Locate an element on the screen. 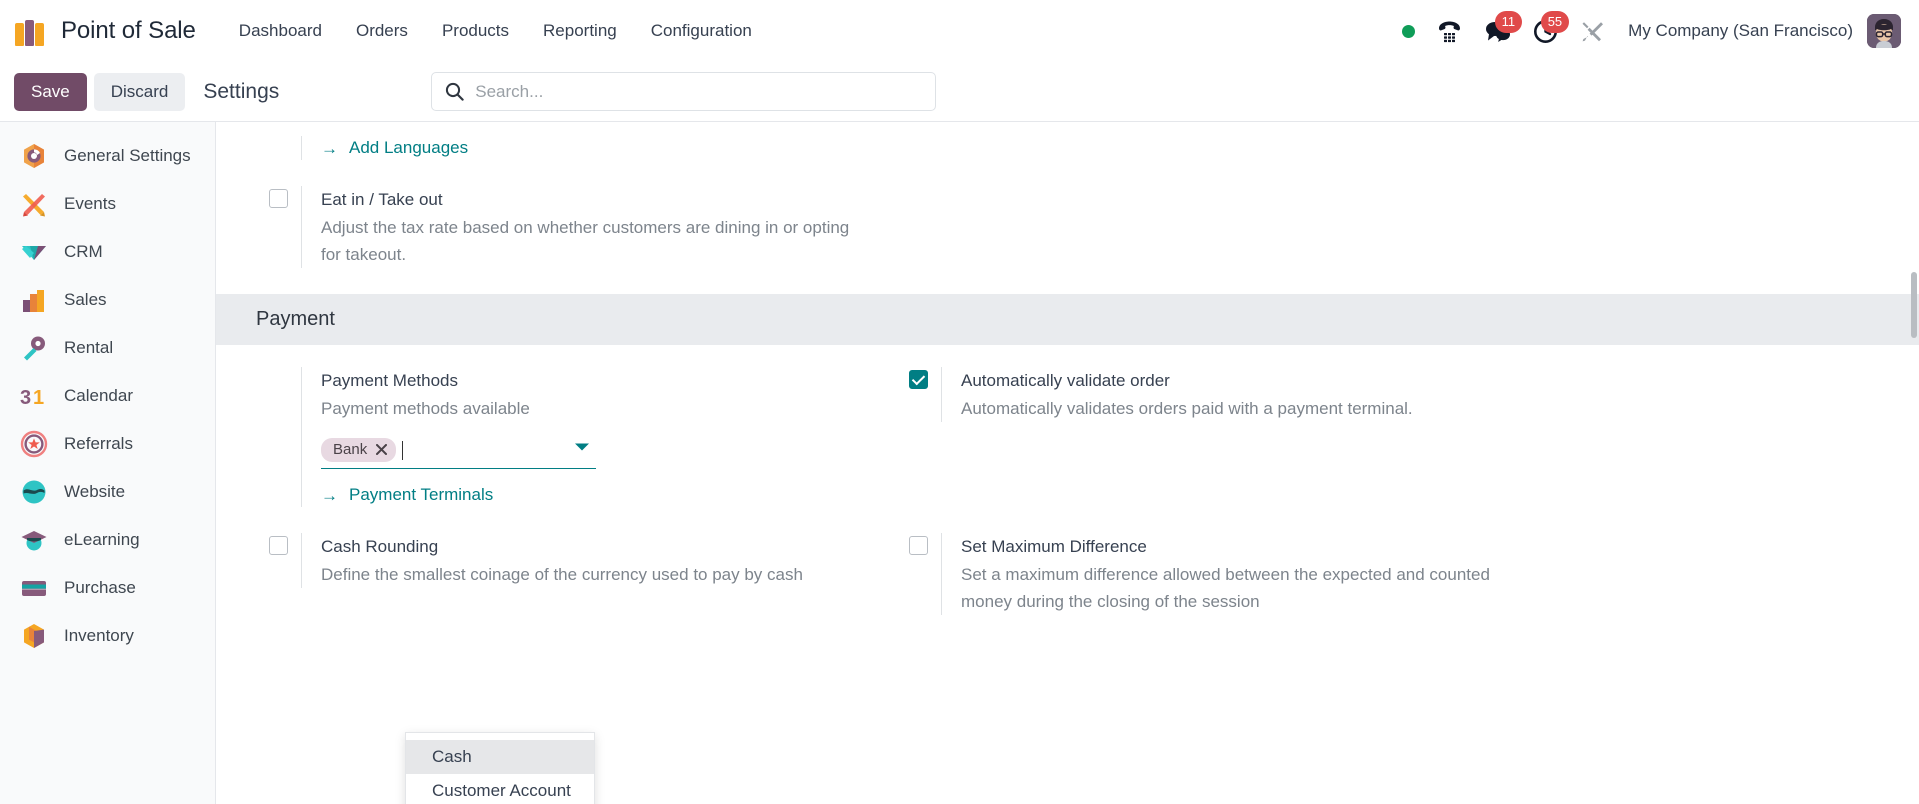 This screenshot has height=804, width=1919. sidebar-item-crm: CRM is located at coordinates (107, 252).